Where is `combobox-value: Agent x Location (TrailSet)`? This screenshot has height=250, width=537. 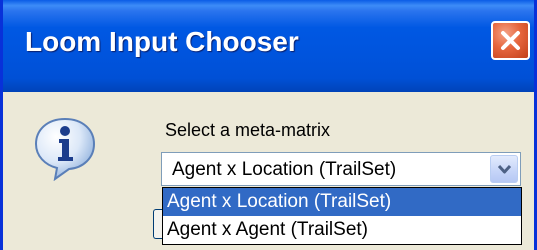
combobox-value: Agent x Location (TrailSet) is located at coordinates (284, 169).